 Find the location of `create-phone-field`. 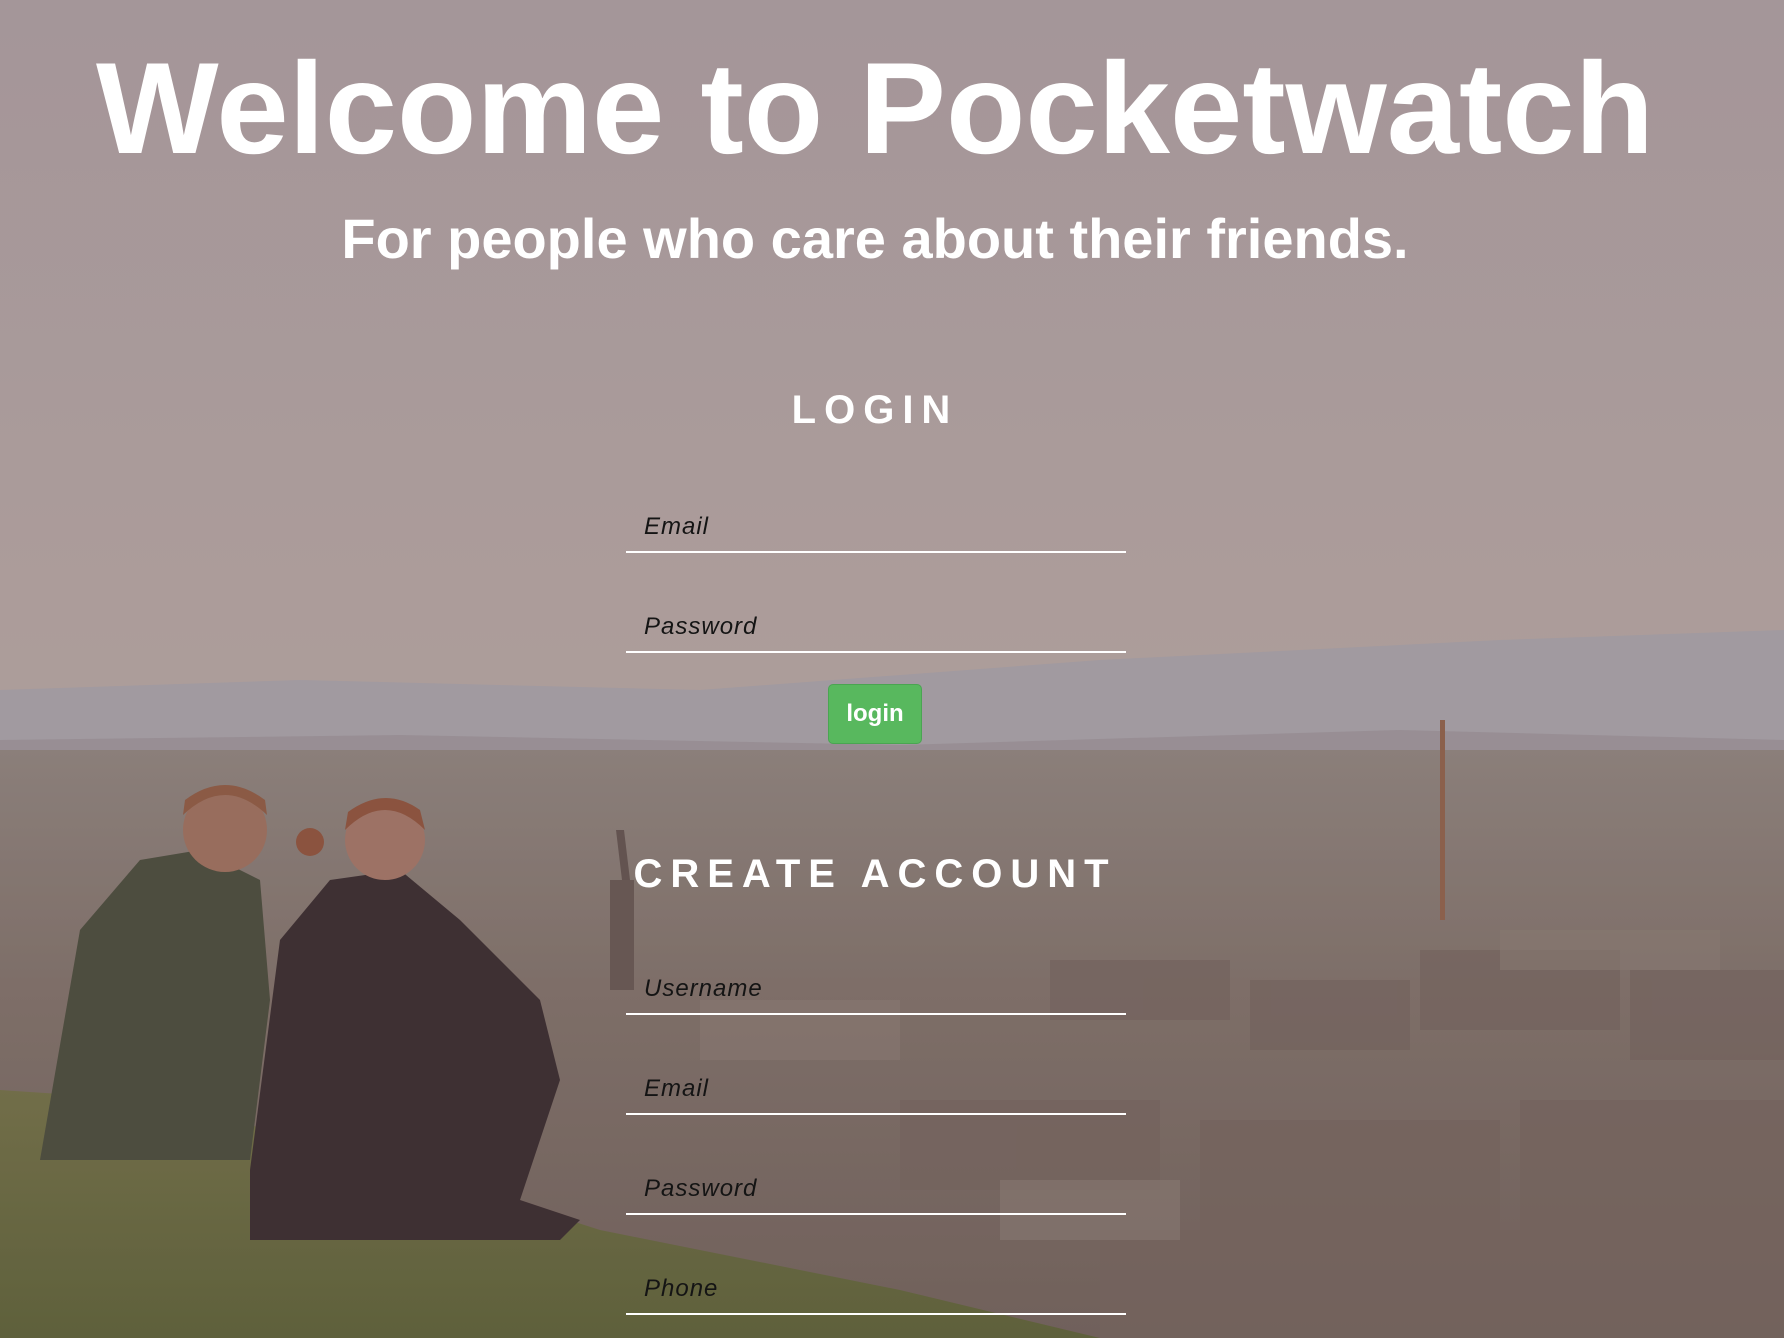

create-phone-field is located at coordinates (876, 1290).